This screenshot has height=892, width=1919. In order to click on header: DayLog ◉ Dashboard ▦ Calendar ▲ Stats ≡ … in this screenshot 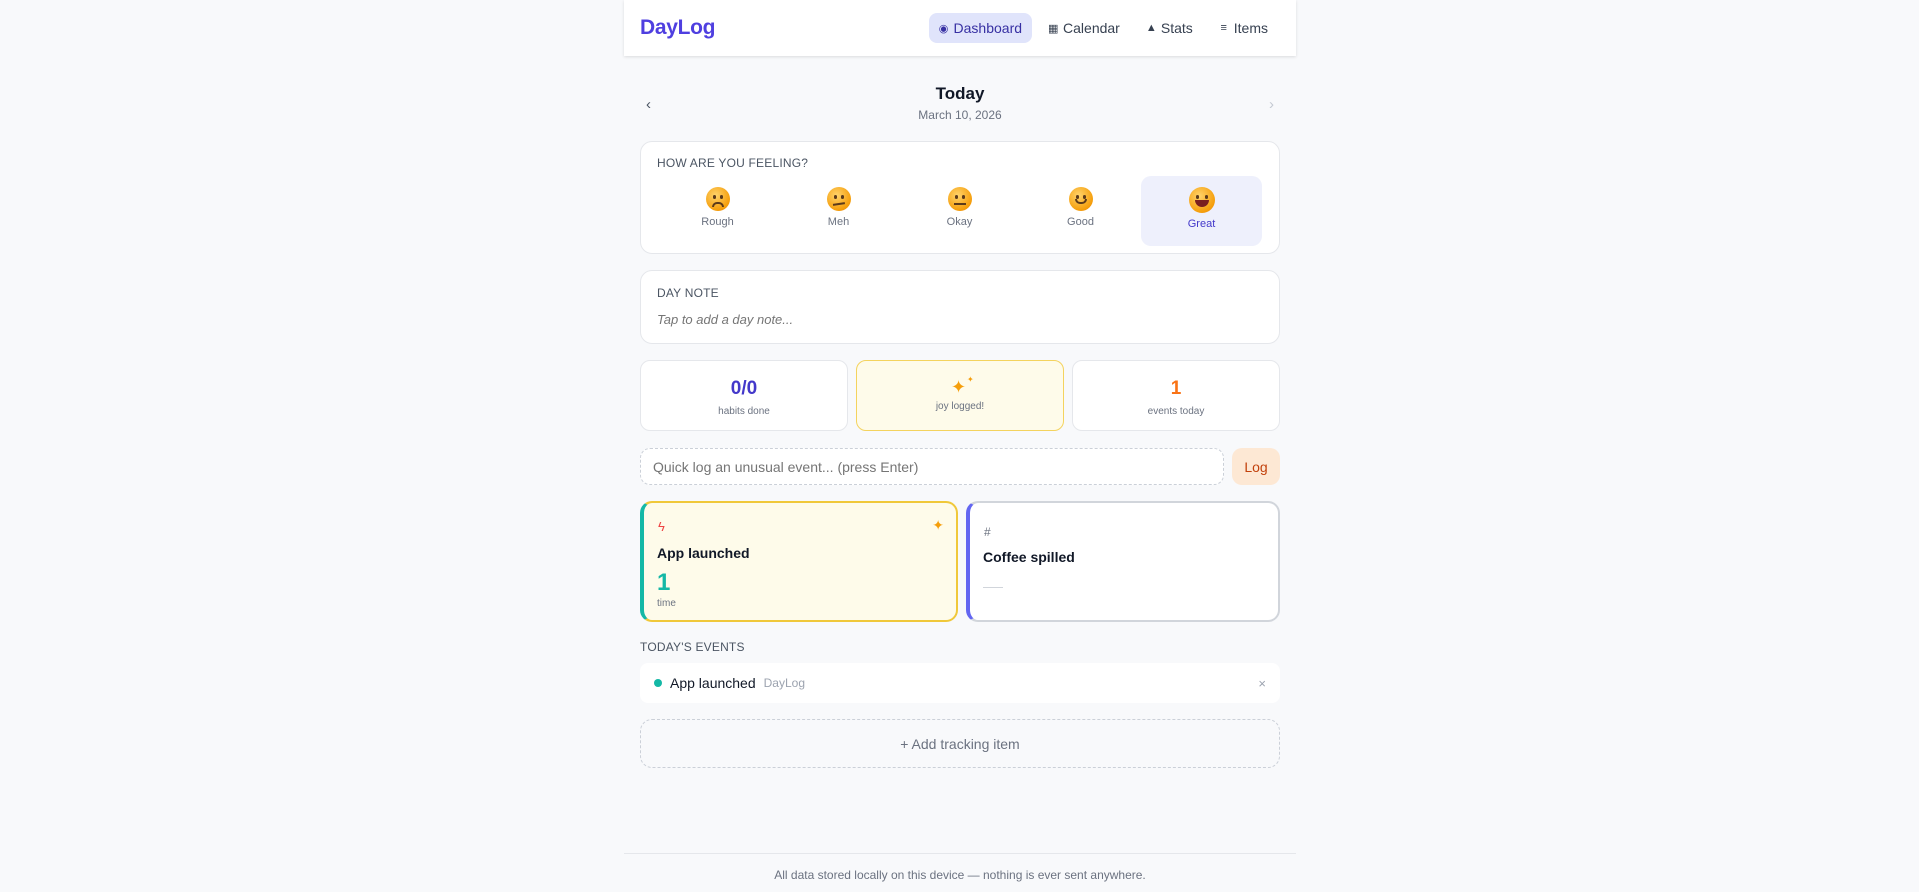, I will do `click(960, 28)`.